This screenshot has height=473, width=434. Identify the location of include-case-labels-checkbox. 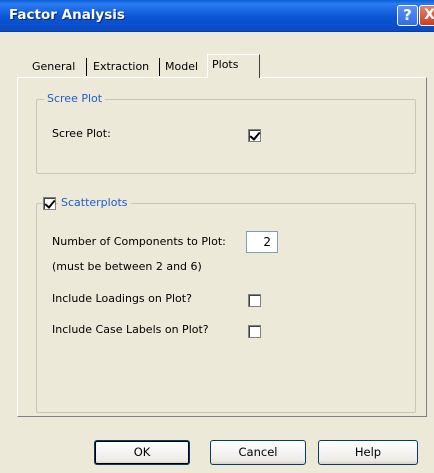
(254, 331).